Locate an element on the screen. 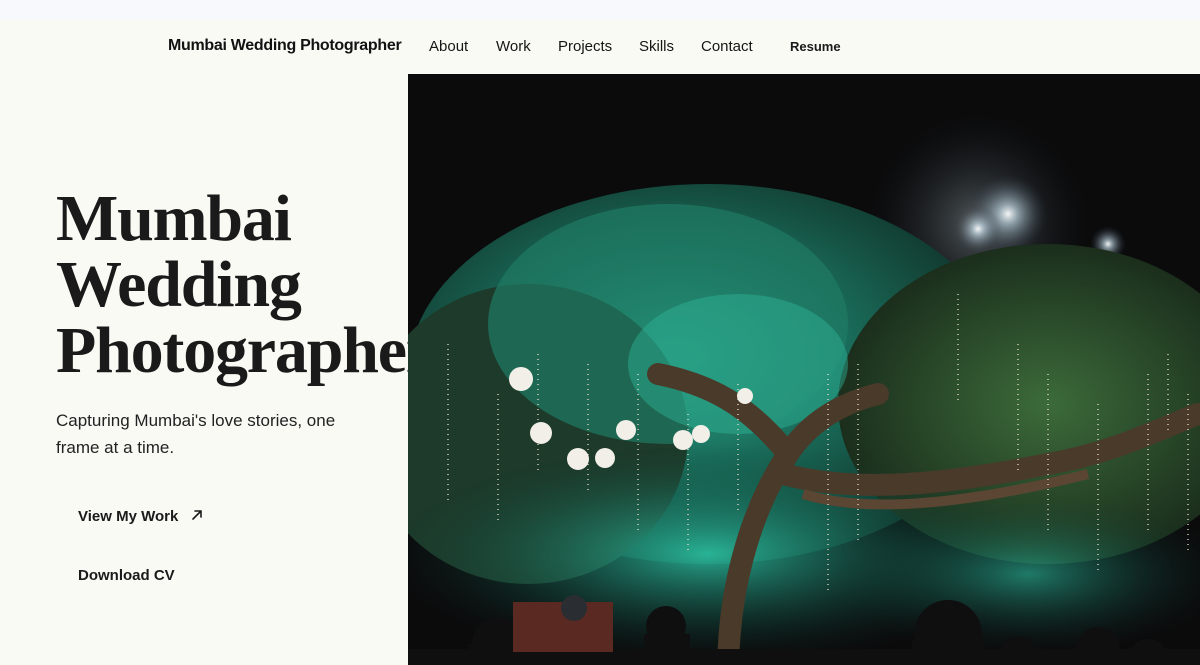 The height and width of the screenshot is (665, 1200). hero-title: Mumbai Wedding Photographer is located at coordinates (245, 285).